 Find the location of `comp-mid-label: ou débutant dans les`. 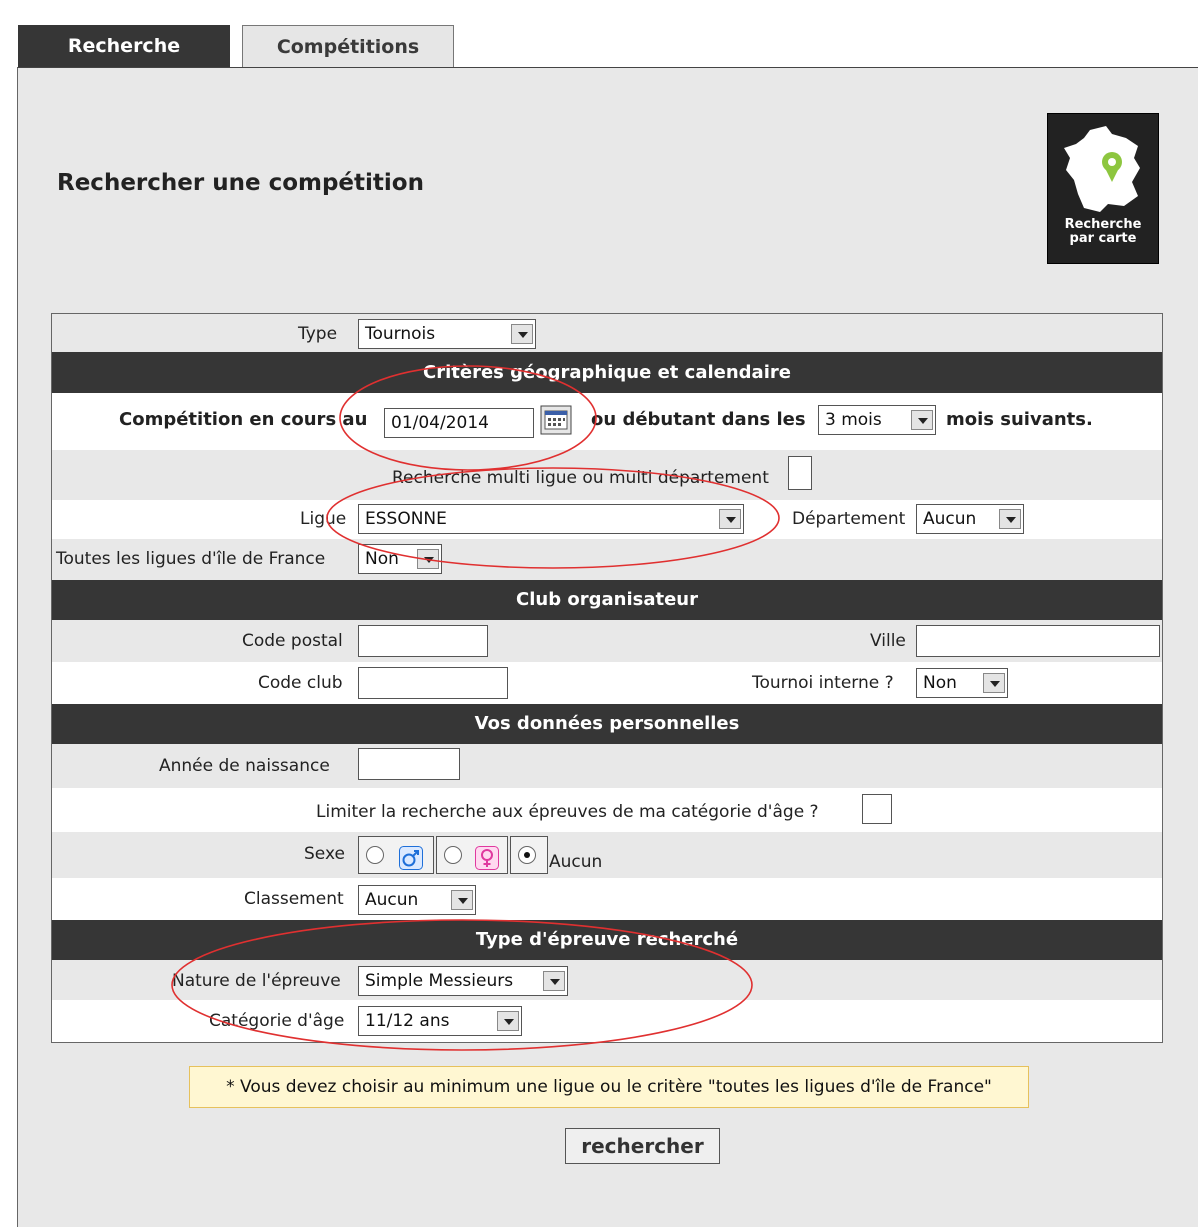

comp-mid-label: ou débutant dans les is located at coordinates (698, 419).